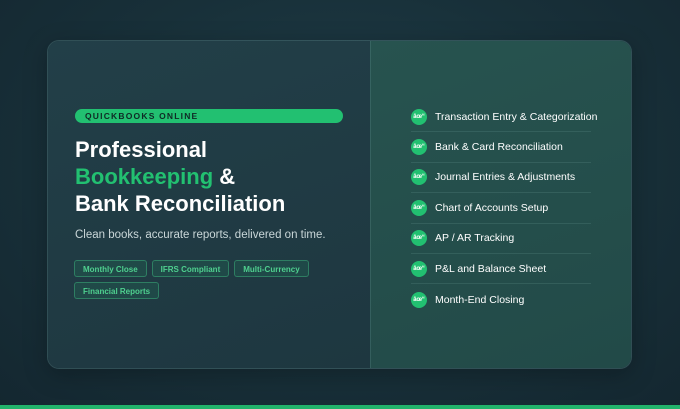  Describe the element at coordinates (505, 177) in the screenshot. I see `feature-label: Journal Entries & Adjustments` at that location.